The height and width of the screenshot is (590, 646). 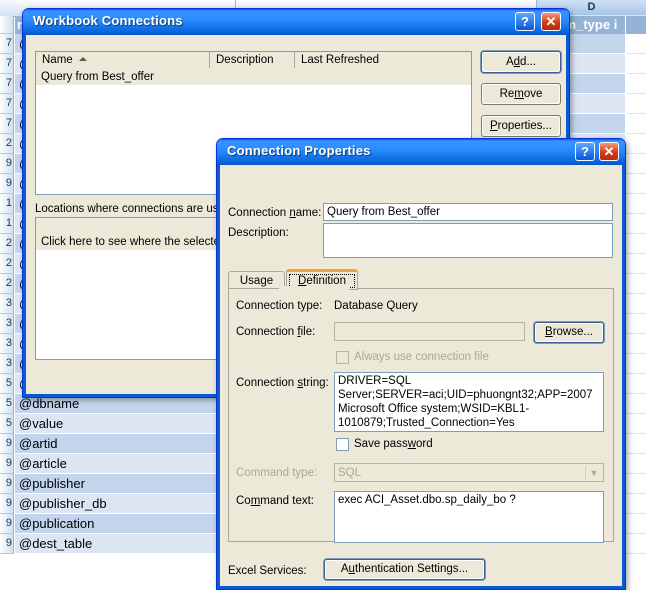 I want to click on column-description: Description, so click(x=252, y=60).